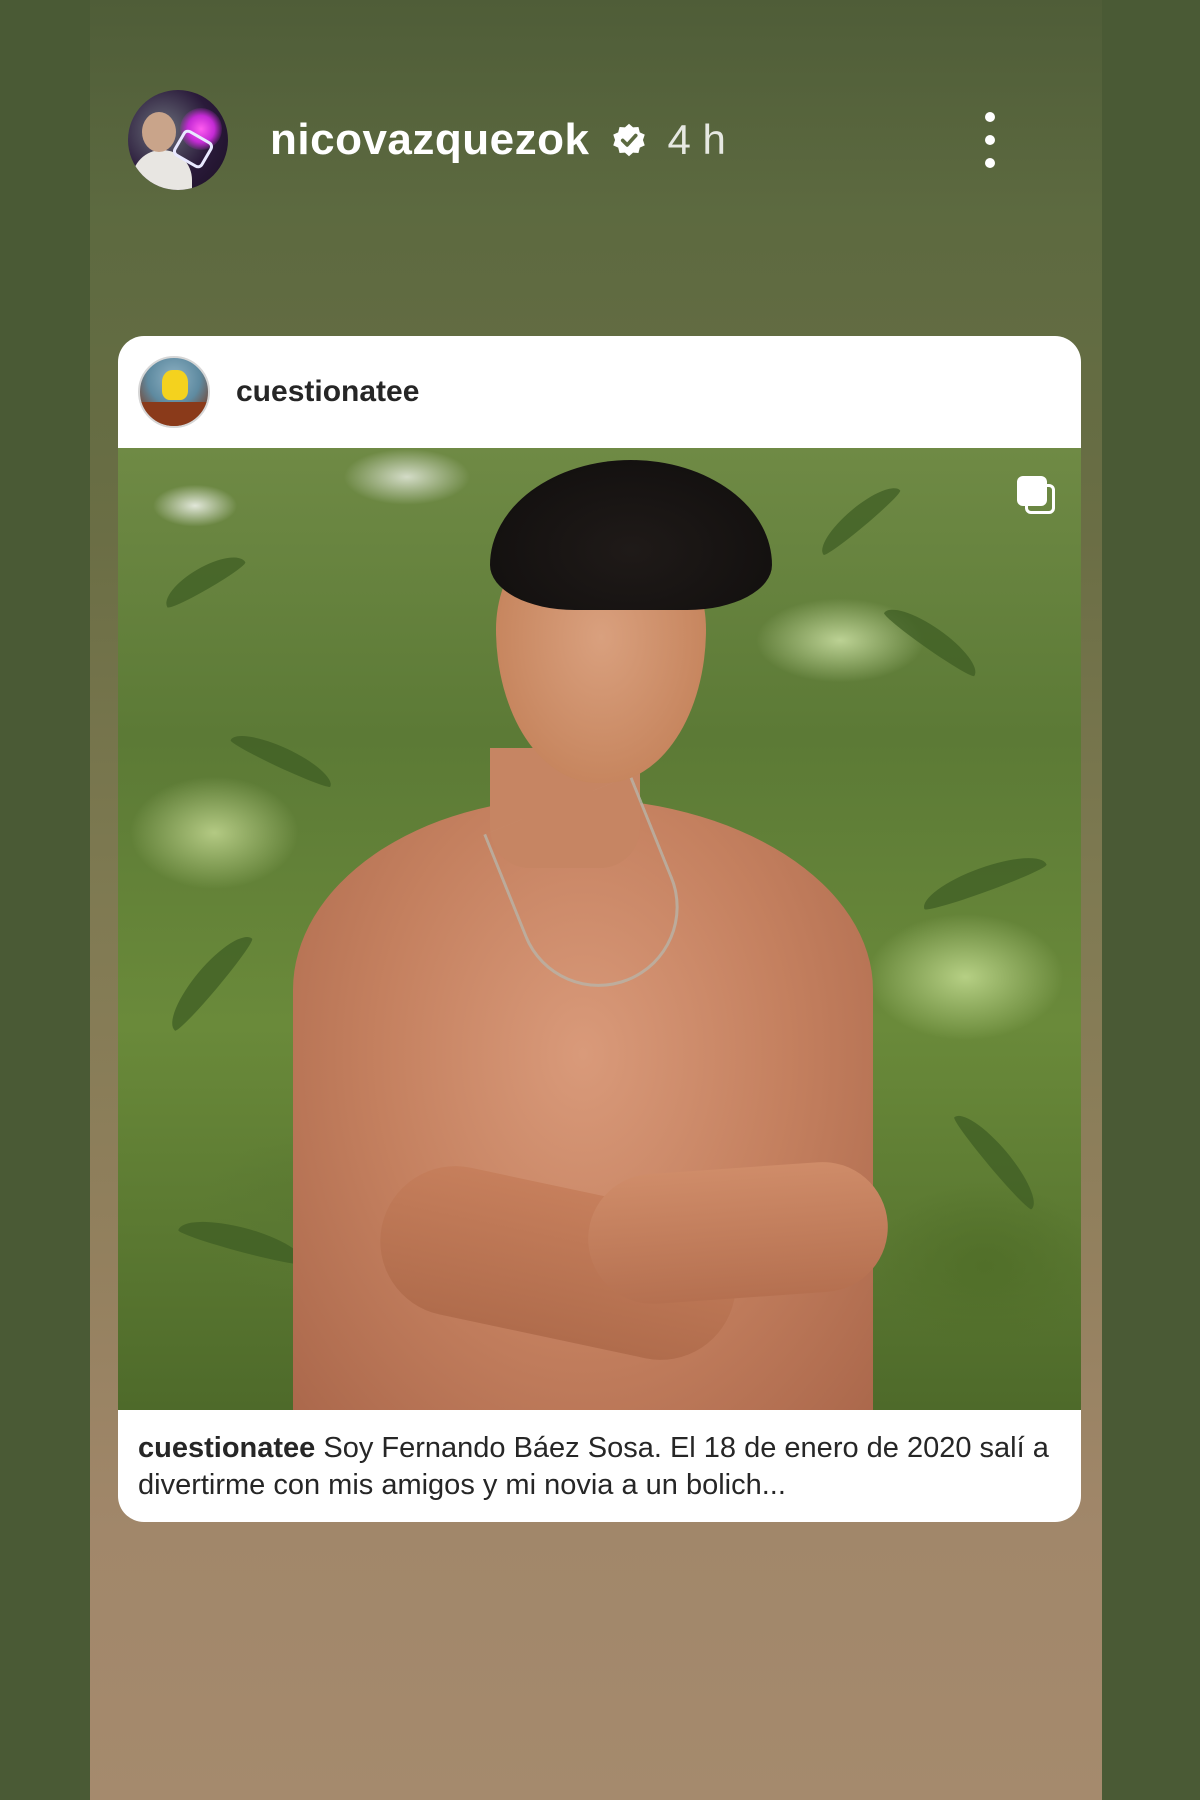  What do you see at coordinates (696, 139) in the screenshot?
I see `story-time-ago: 4 h` at bounding box center [696, 139].